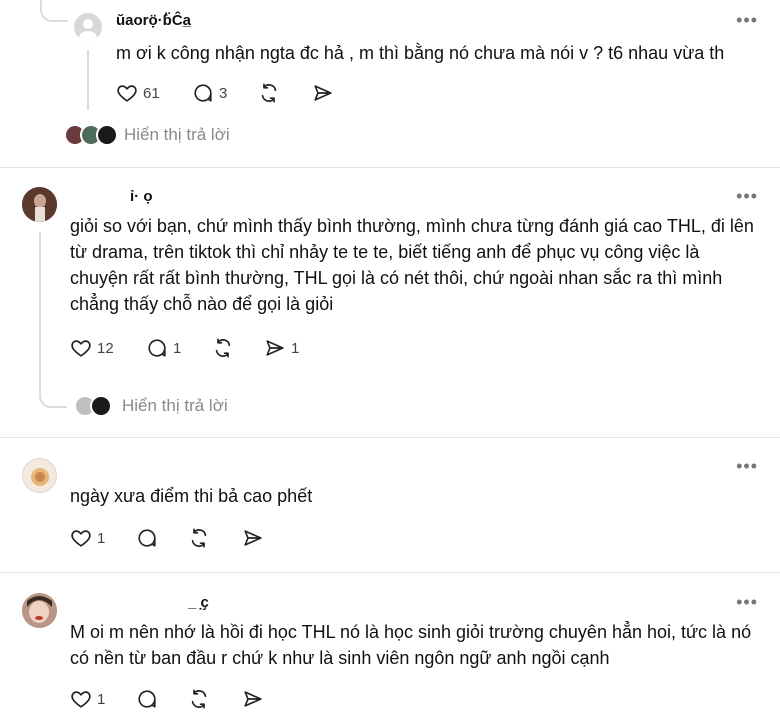 This screenshot has height=728, width=780. I want to click on like-count: 12, so click(105, 348).